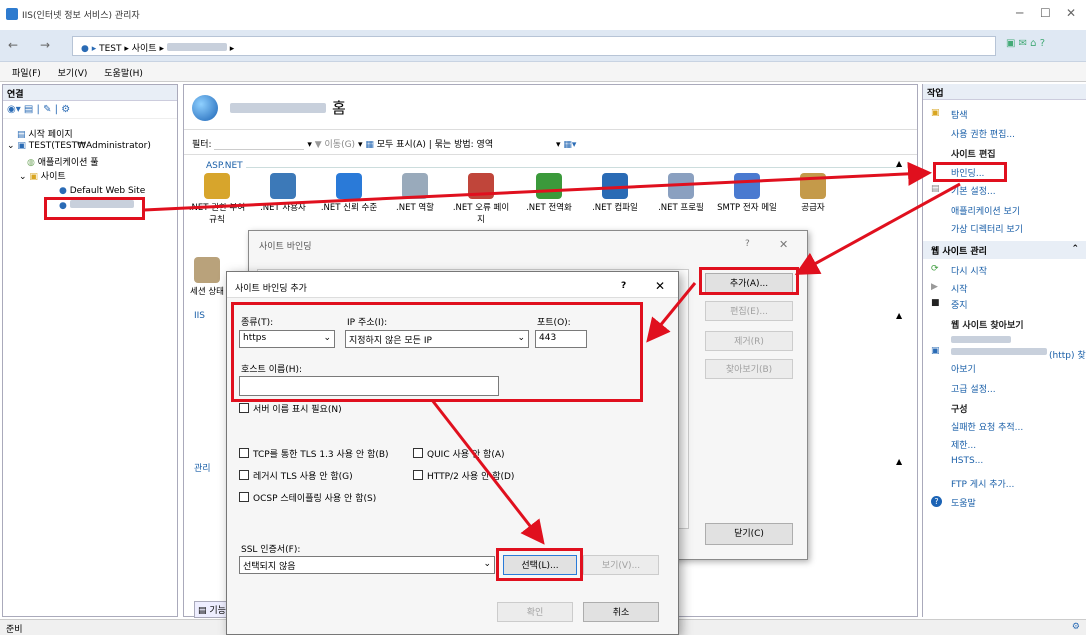 The width and height of the screenshot is (1086, 635). Describe the element at coordinates (987, 228) in the screenshot. I see `action-view-virtual-dirs: 가상 디렉터리 보기` at that location.